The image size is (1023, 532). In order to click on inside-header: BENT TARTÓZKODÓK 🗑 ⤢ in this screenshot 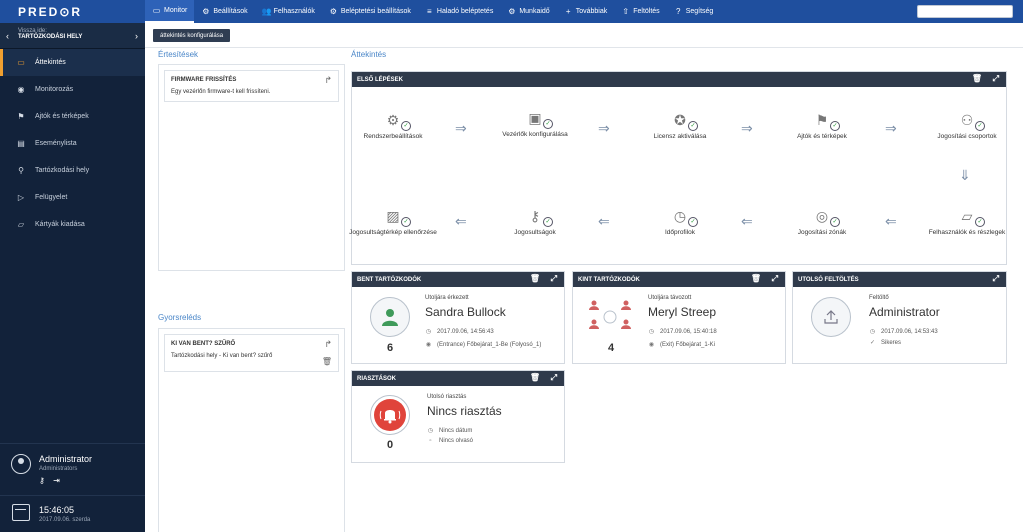, I will do `click(458, 279)`.